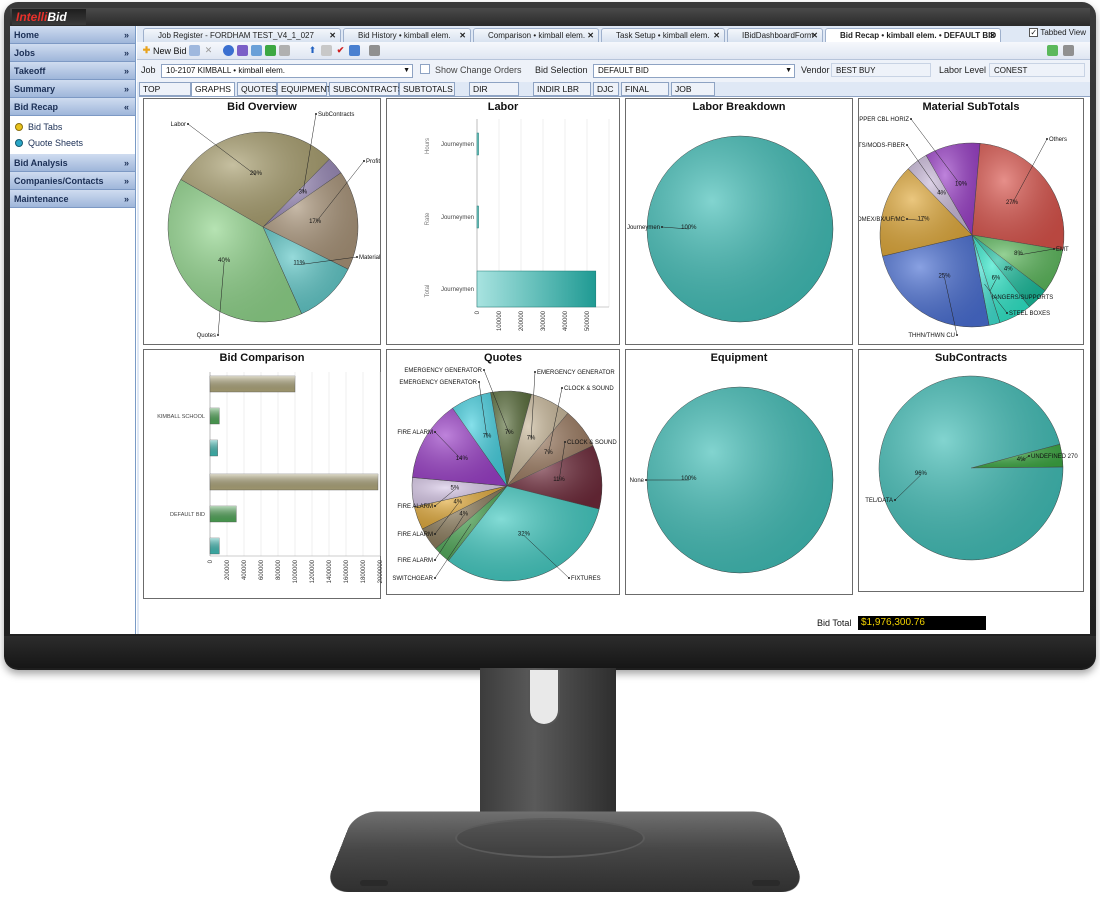 The height and width of the screenshot is (912, 1100). I want to click on subtab-dir-labor: DIR LABOR, so click(494, 94).